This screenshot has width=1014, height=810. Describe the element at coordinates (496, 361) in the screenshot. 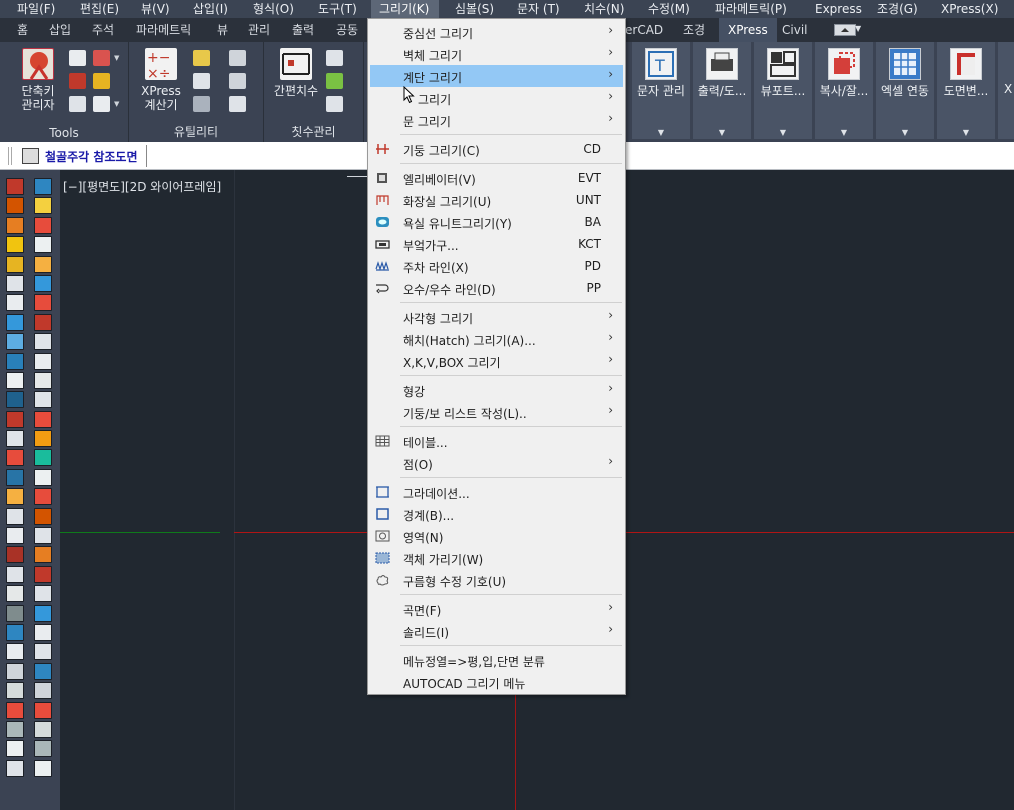

I see `menu-item-xkvbox: X,K,V,BOX 그리기 ›` at that location.